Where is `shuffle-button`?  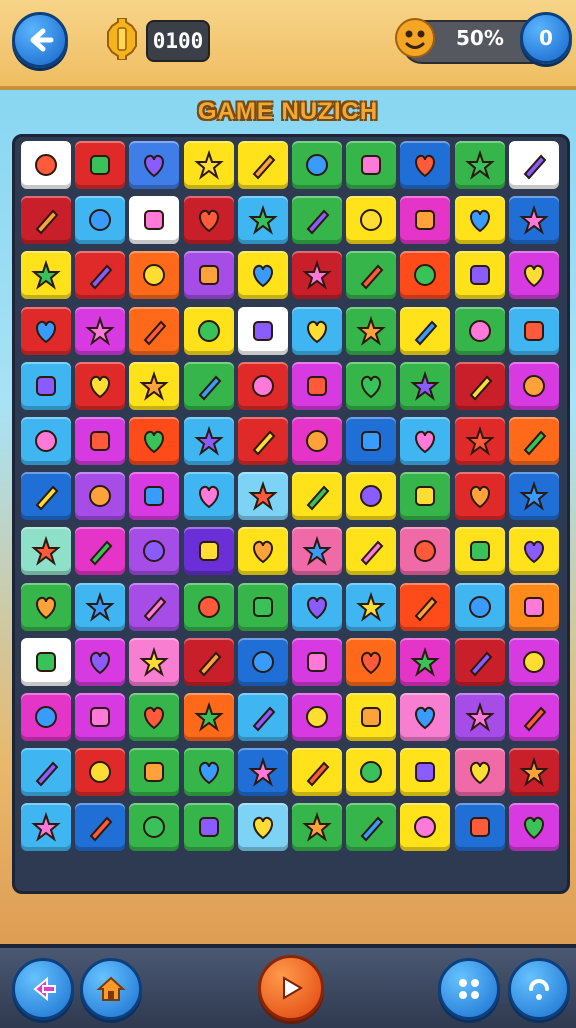 shuffle-button is located at coordinates (469, 989).